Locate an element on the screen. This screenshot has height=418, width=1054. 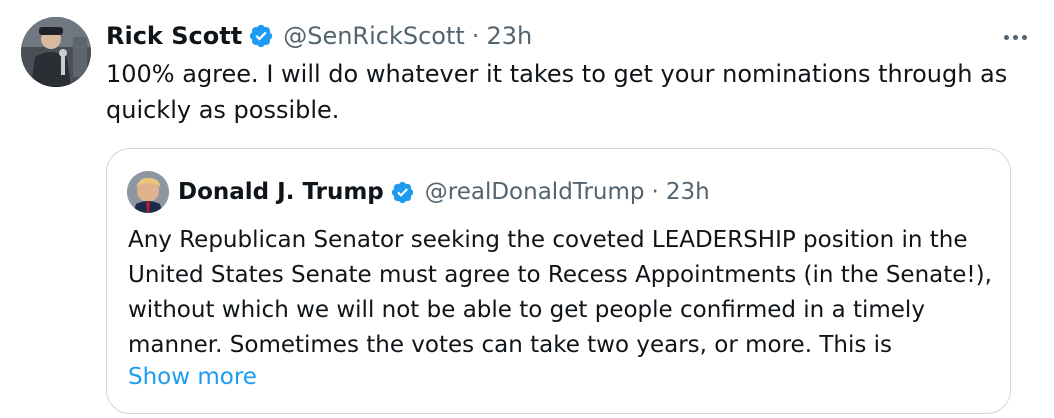
quoted-author-handle: @realDonaldTrump is located at coordinates (535, 192).